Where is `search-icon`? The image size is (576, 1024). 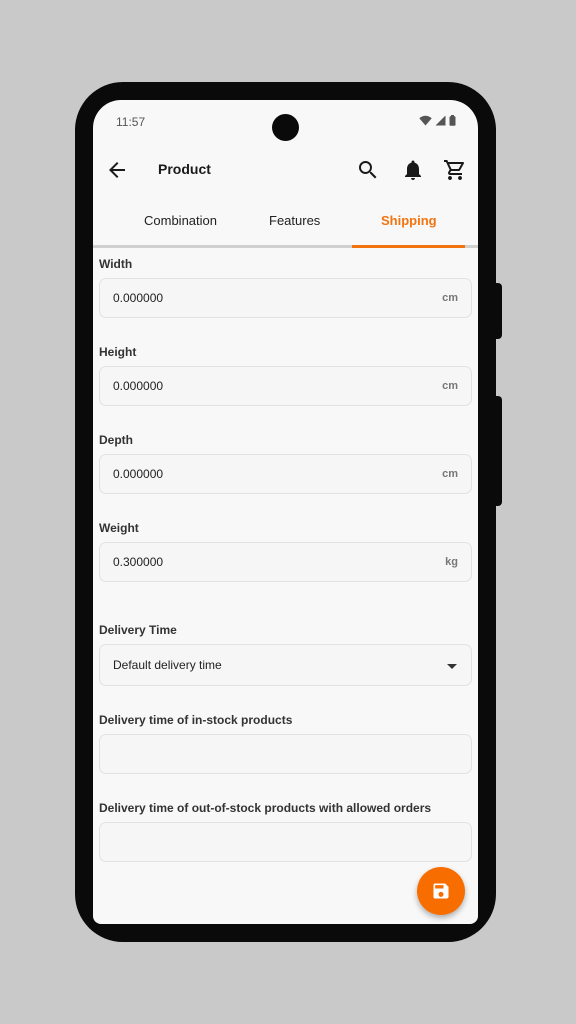 search-icon is located at coordinates (368, 170).